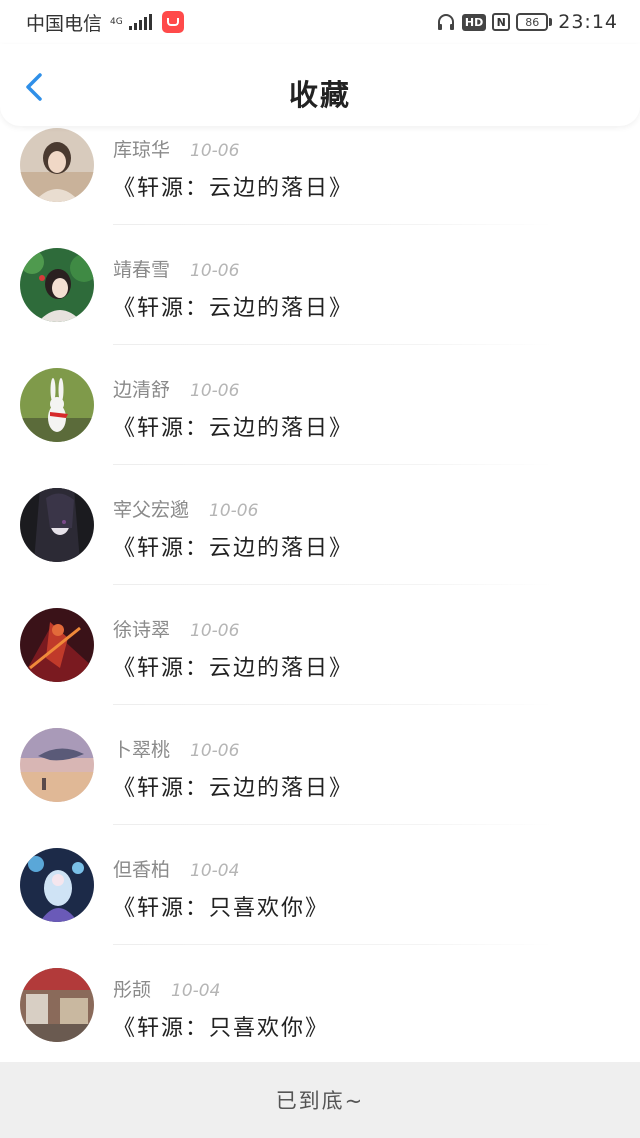 The image size is (640, 1138). I want to click on end-of-list-footer: 已到底~, so click(320, 1100).